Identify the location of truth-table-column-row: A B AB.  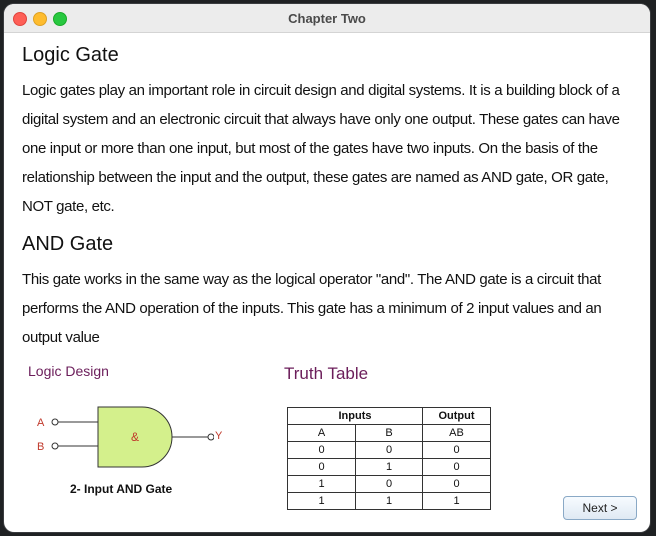
(389, 433).